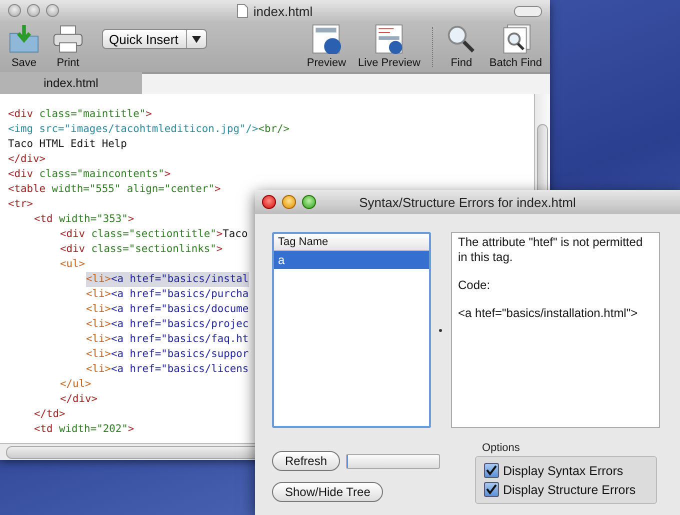 The height and width of the screenshot is (515, 680). Describe the element at coordinates (153, 234) in the screenshot. I see `code-text: class="sectiontitle"` at that location.